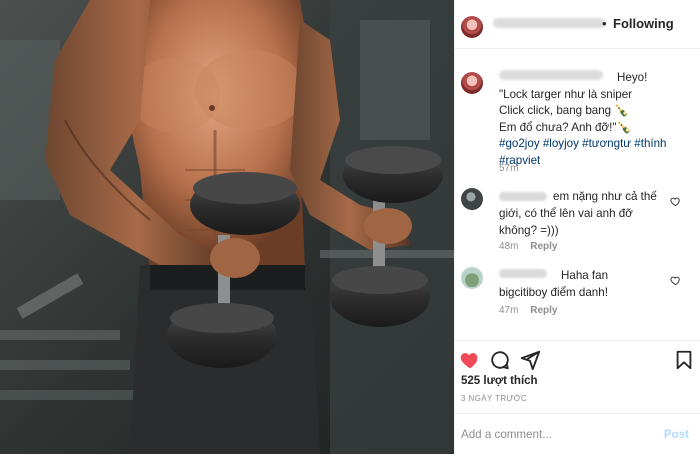  Describe the element at coordinates (643, 23) in the screenshot. I see `following-button: Following` at that location.